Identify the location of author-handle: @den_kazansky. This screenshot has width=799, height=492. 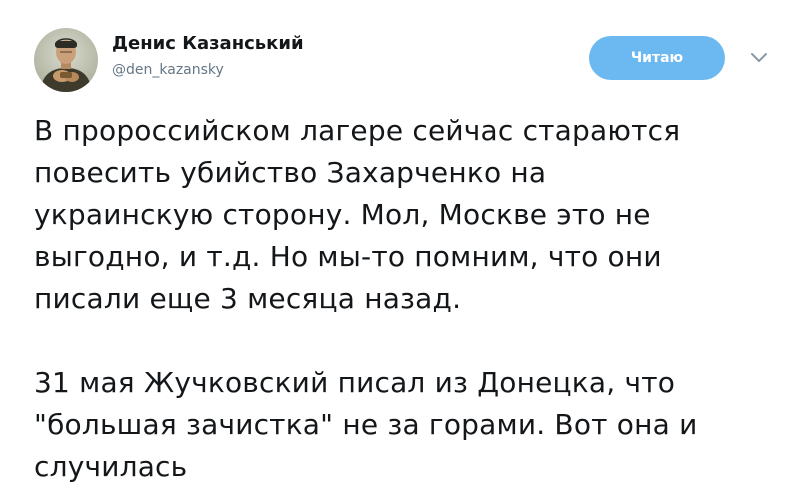
(208, 70).